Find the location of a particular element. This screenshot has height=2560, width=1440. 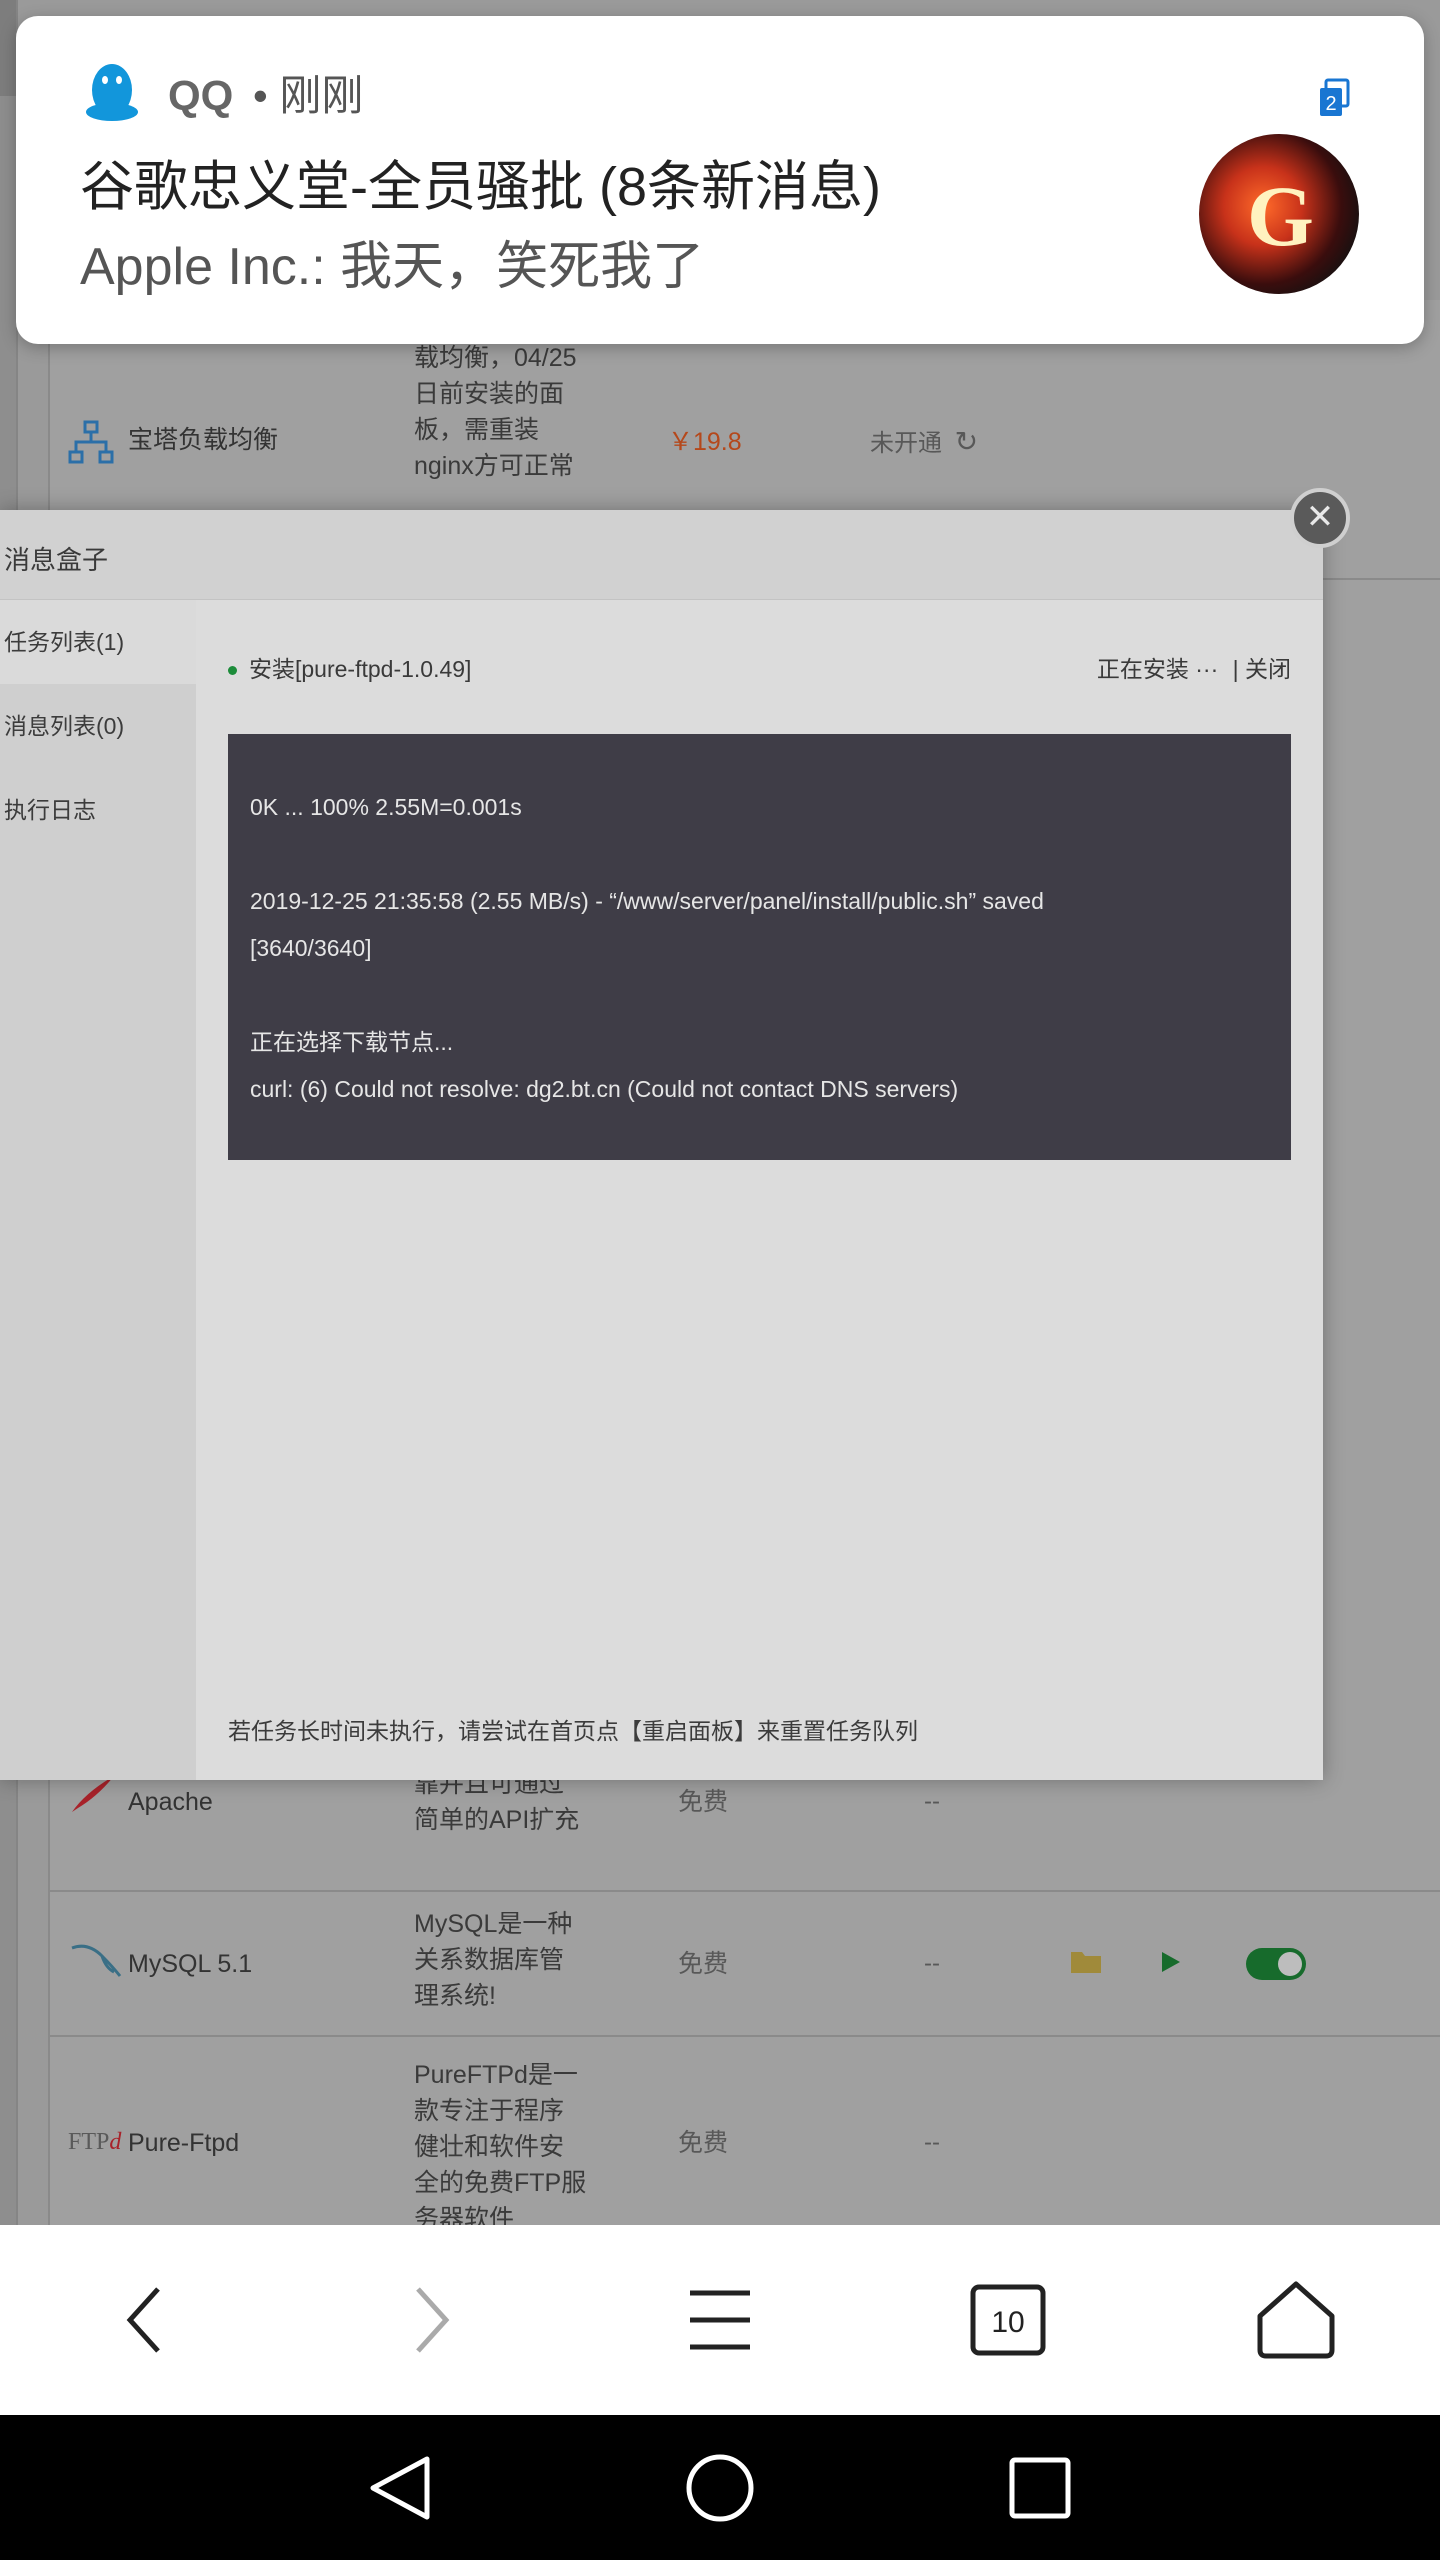

task-status: 正在安装 ··· is located at coordinates (1157, 669).